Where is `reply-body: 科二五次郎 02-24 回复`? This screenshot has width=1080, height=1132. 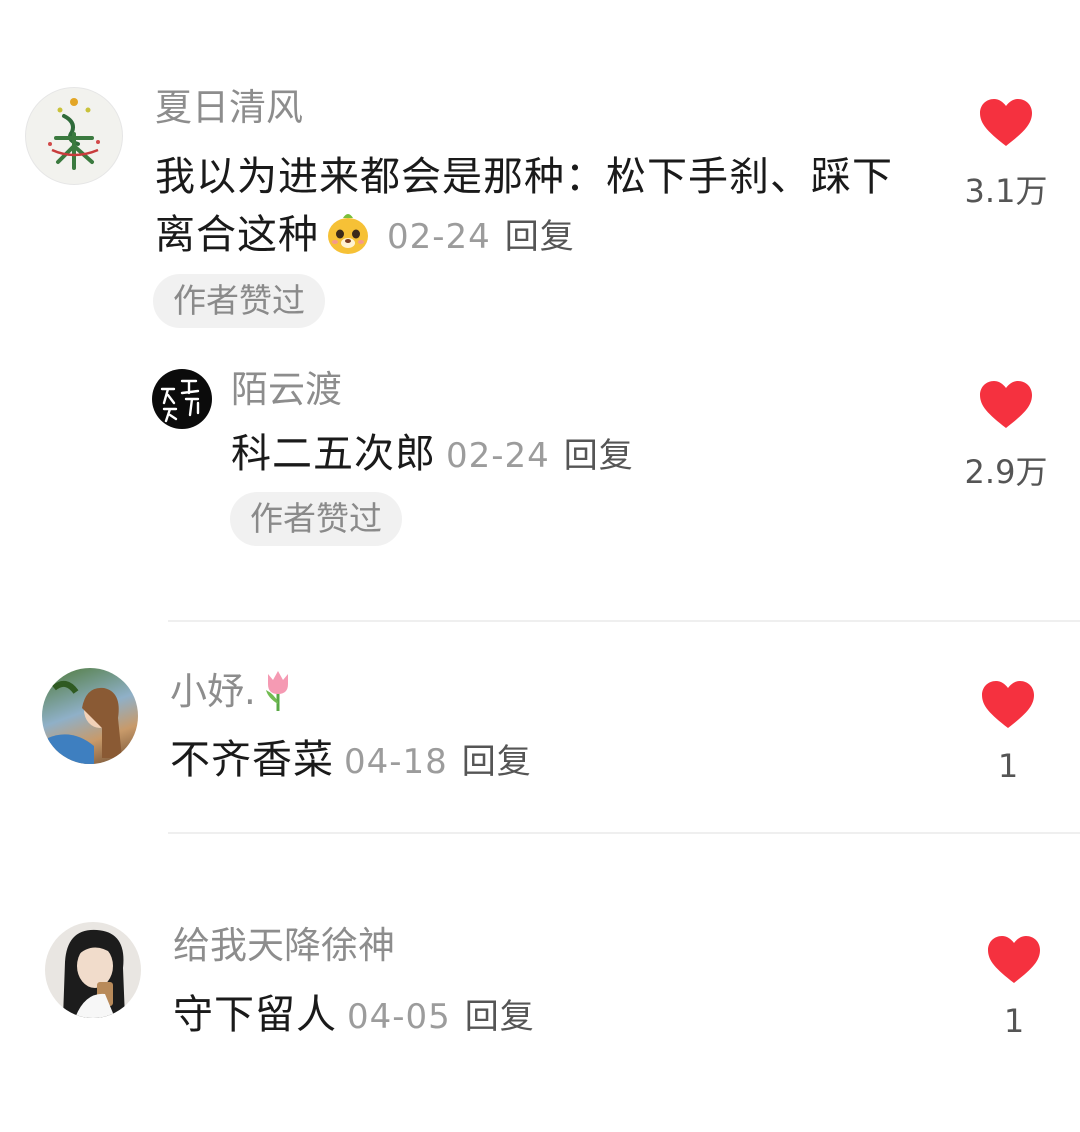
reply-body: 科二五次郎 02-24 回复 is located at coordinates (581, 455).